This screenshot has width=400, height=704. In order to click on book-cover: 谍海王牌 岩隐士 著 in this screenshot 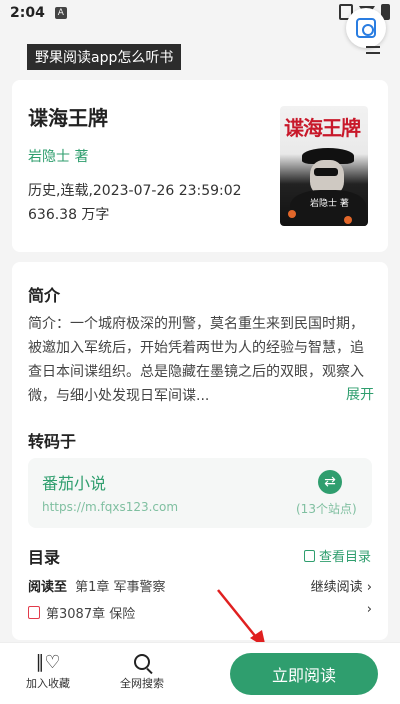, I will do `click(324, 166)`.